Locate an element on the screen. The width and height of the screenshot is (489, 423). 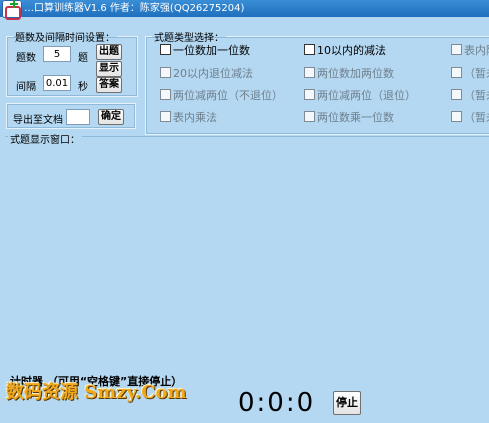
count-input: 5 is located at coordinates (57, 54).